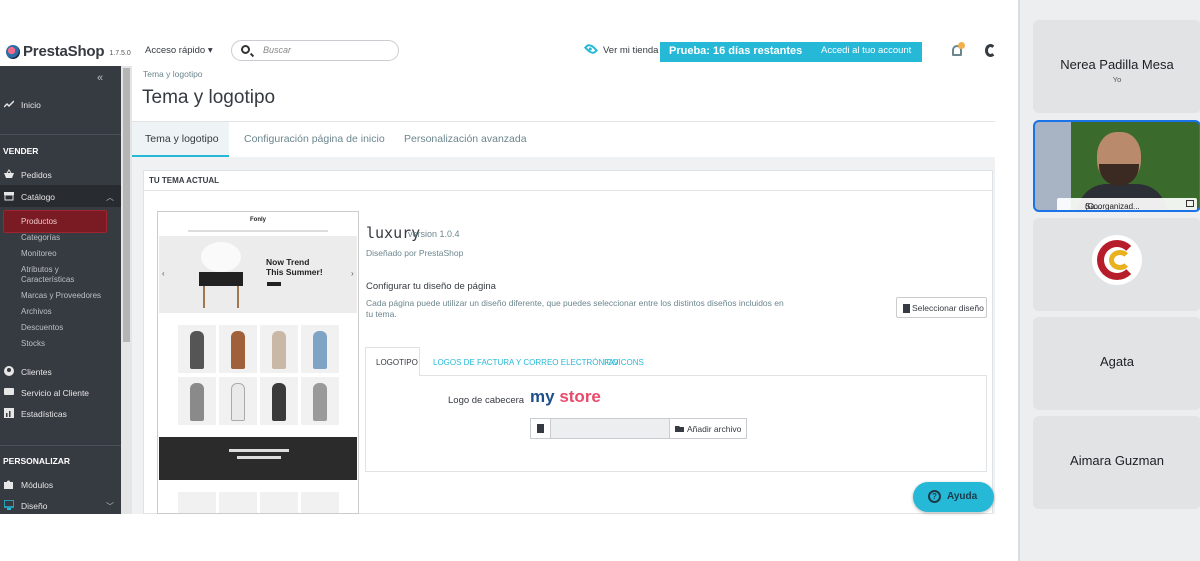  Describe the element at coordinates (36, 312) in the screenshot. I see `sidebar-subitem-archivos: Archivos` at that location.